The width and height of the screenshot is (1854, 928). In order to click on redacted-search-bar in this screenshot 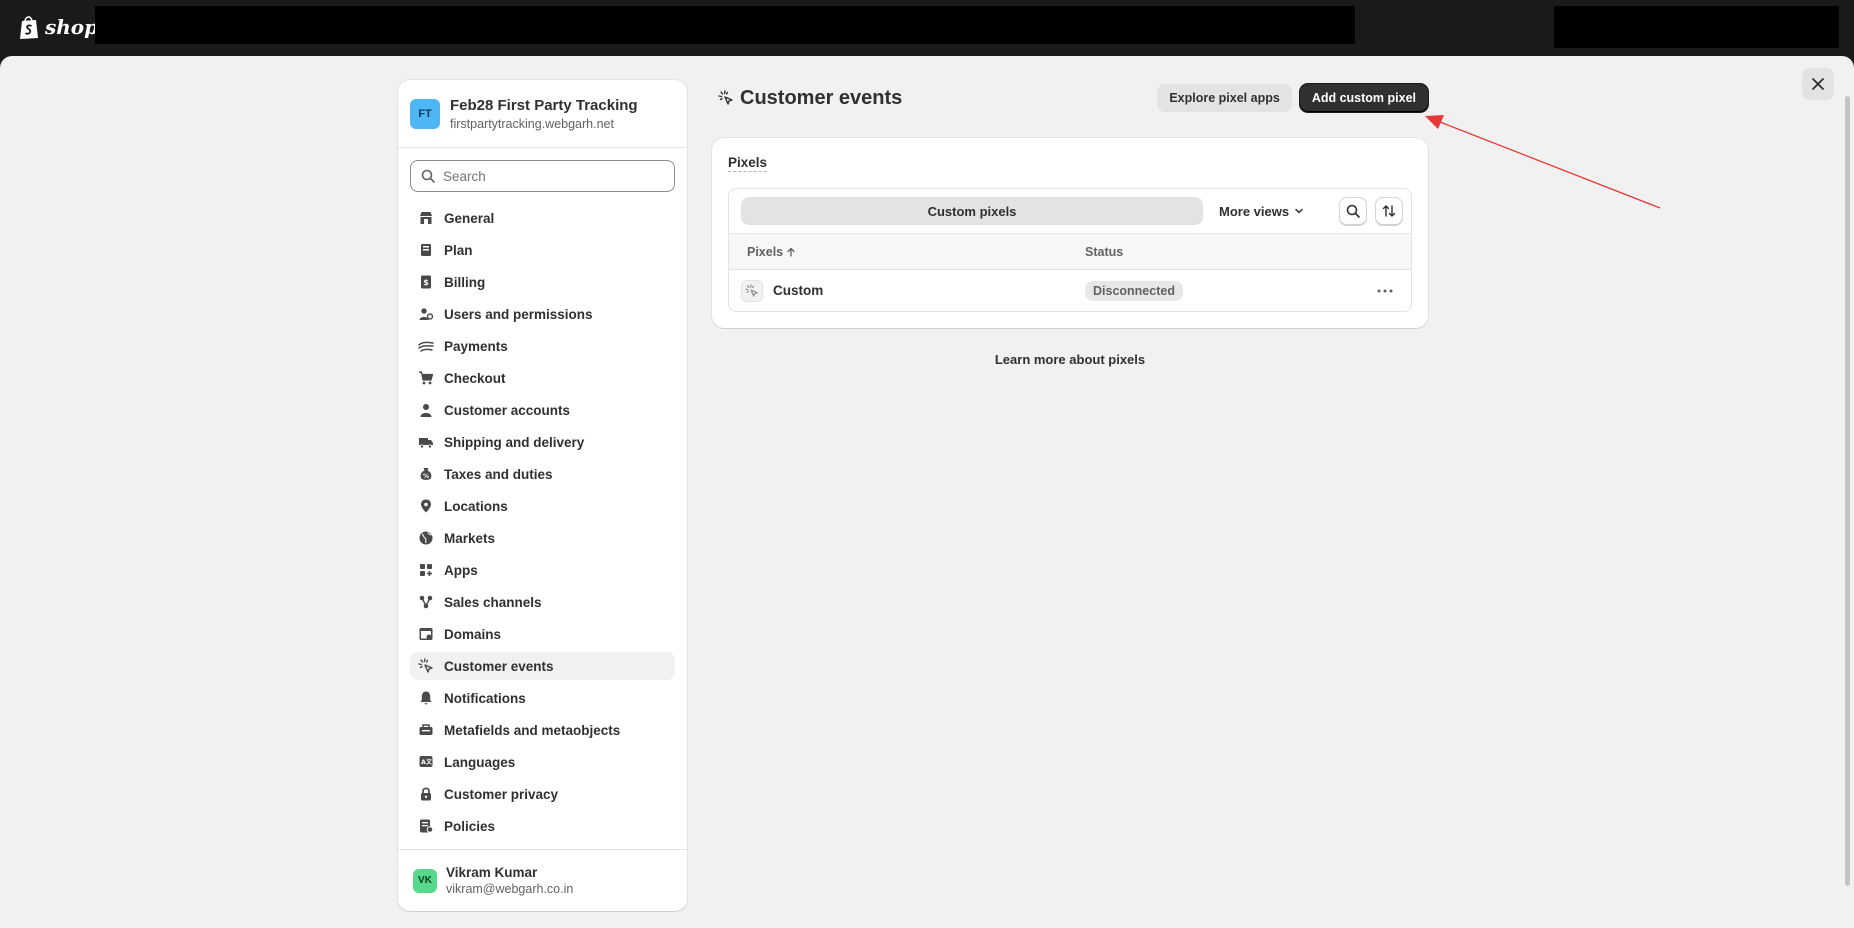, I will do `click(725, 25)`.